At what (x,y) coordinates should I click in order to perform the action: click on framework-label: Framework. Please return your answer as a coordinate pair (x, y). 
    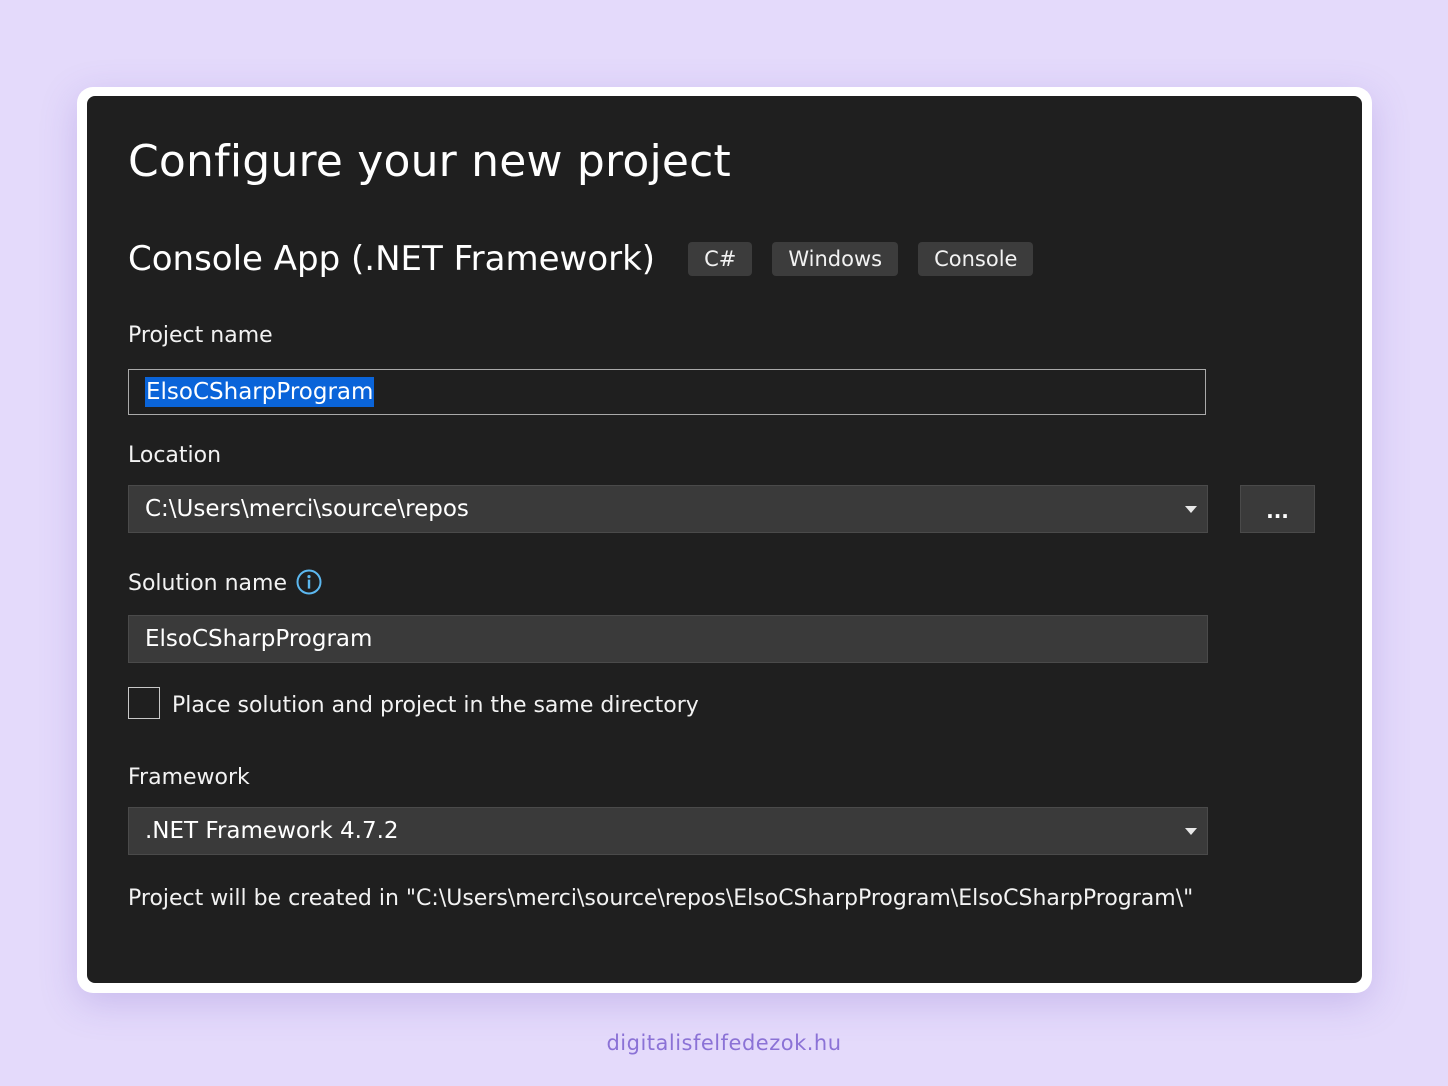
    Looking at the image, I should click on (189, 777).